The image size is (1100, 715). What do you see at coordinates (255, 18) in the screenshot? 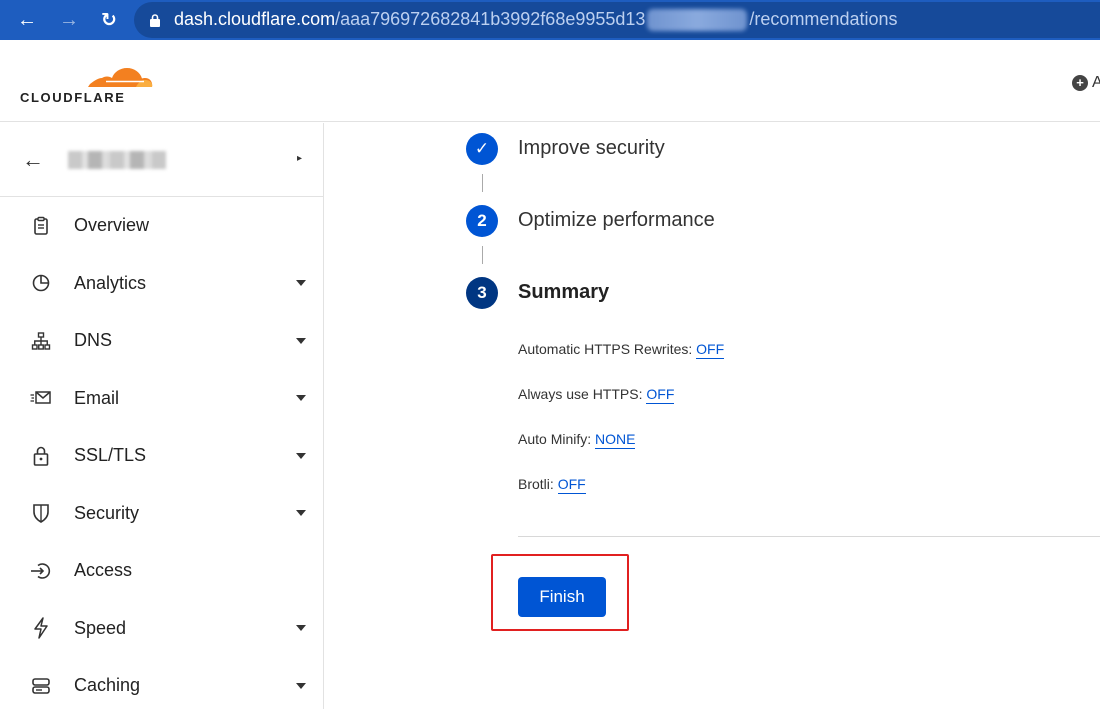
I see `url-host: dash.cloudflare.com` at bounding box center [255, 18].